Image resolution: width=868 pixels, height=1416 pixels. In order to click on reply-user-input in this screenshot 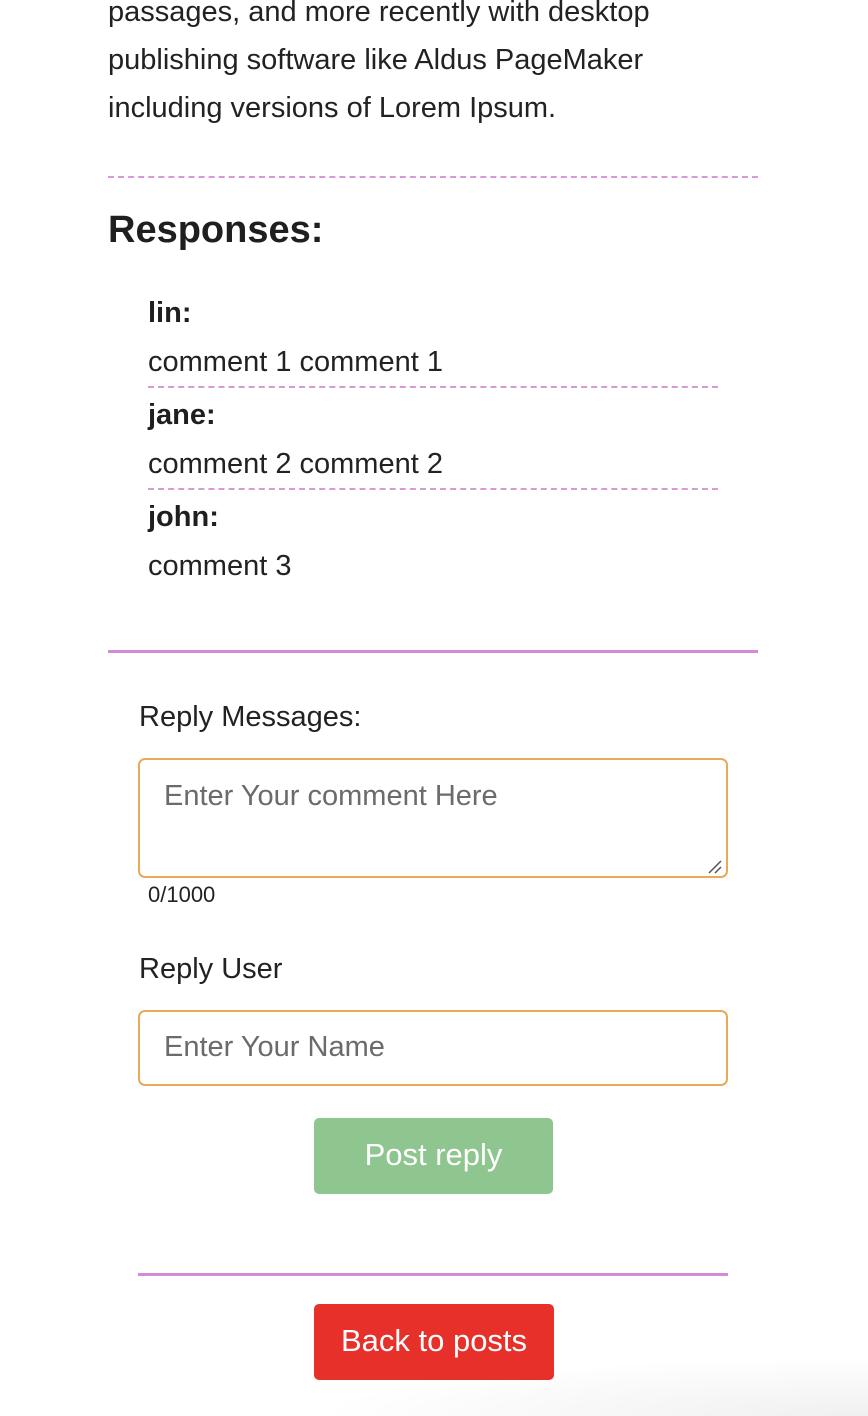, I will do `click(433, 1048)`.